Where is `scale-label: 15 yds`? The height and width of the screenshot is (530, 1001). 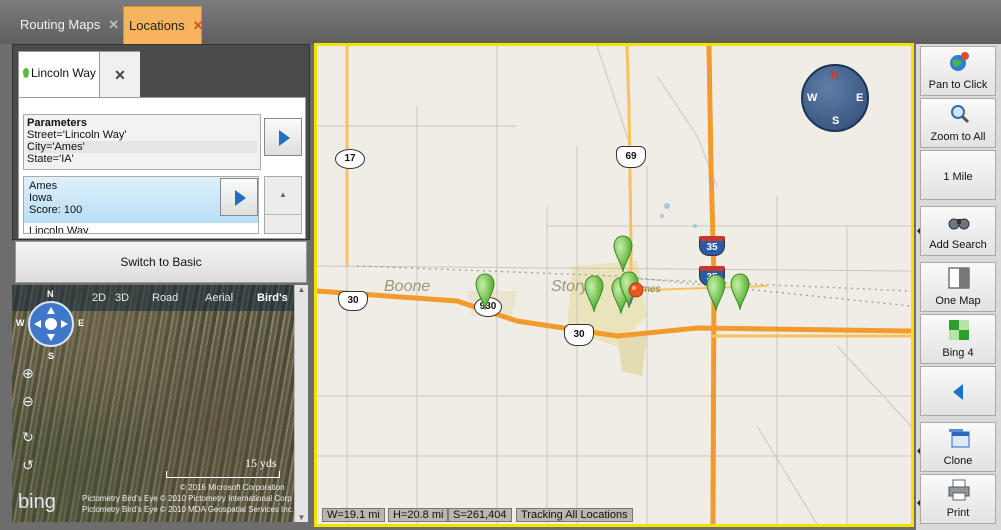 scale-label: 15 yds is located at coordinates (261, 463).